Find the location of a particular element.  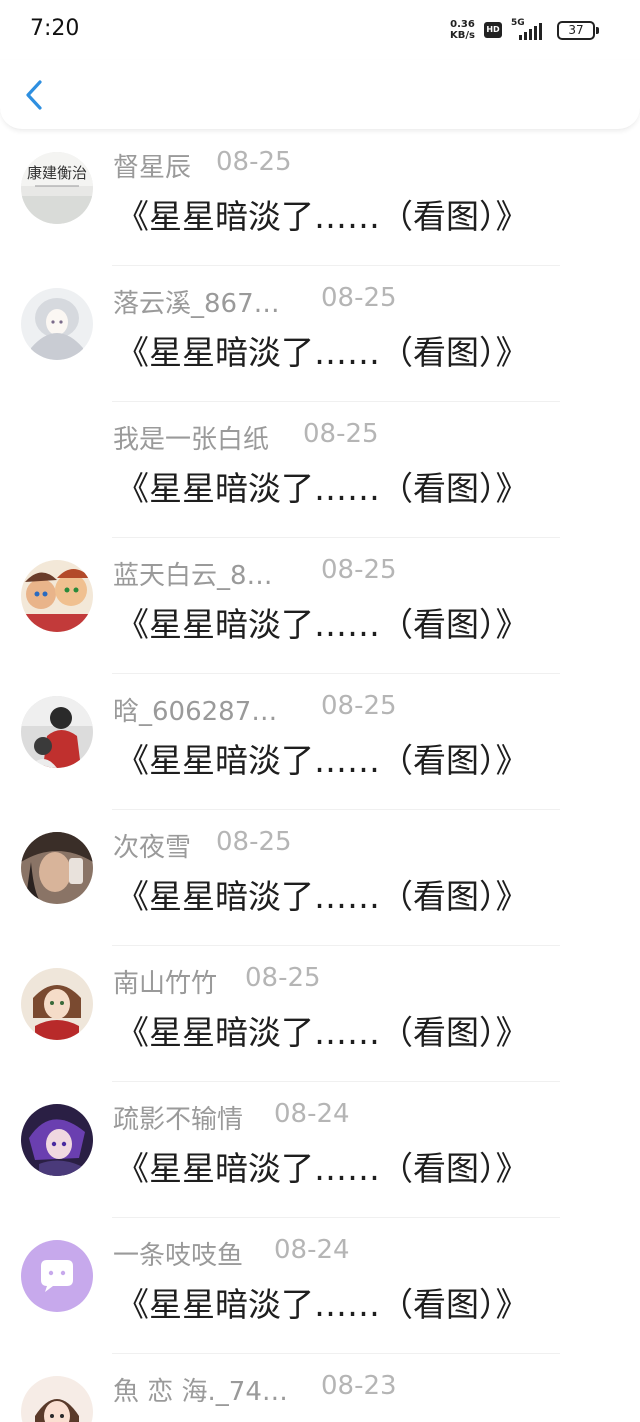

comment-item: 蓝天白云_8… 08-25 《星星暗淡了……（看图）》 is located at coordinates (320, 606).